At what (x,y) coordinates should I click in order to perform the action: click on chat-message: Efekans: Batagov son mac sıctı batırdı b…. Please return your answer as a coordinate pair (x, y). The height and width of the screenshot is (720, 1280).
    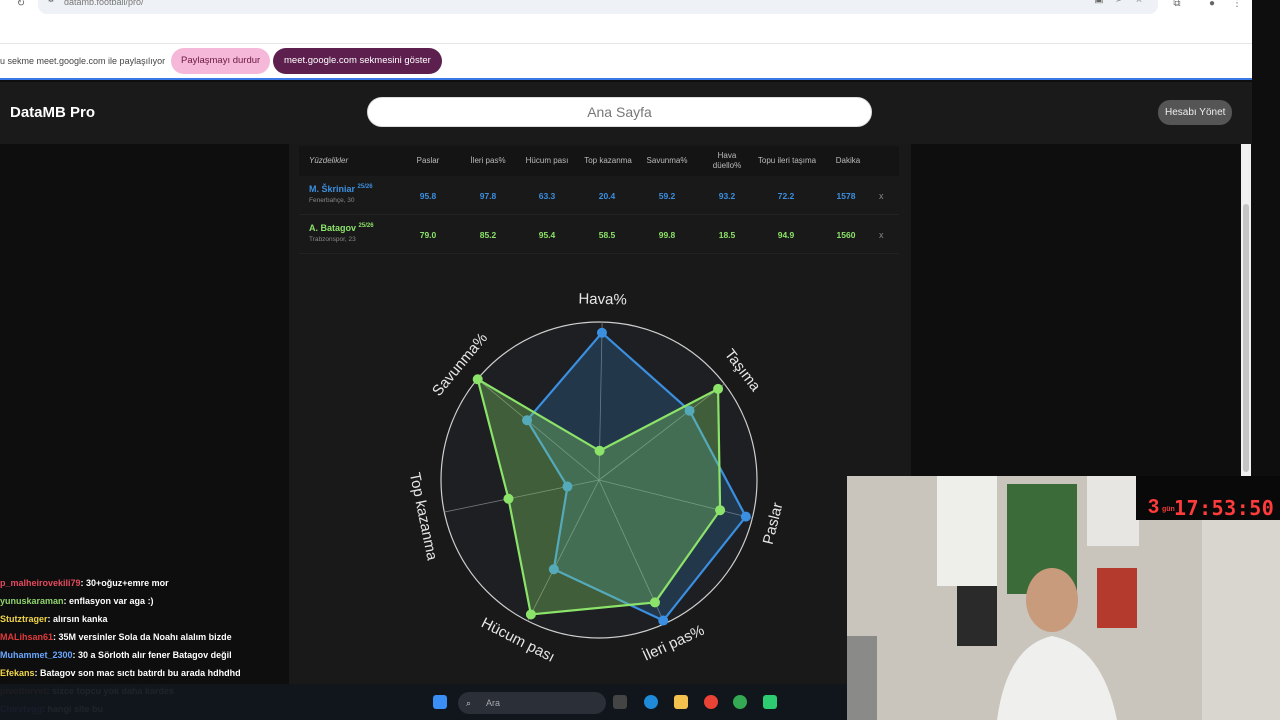
    Looking at the image, I should click on (280, 673).